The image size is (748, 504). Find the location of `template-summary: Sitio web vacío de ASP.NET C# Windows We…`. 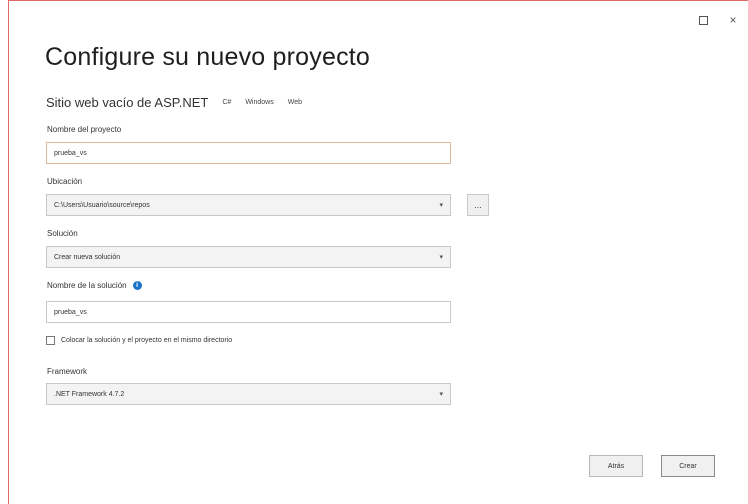

template-summary: Sitio web vacío de ASP.NET C# Windows We… is located at coordinates (181, 102).